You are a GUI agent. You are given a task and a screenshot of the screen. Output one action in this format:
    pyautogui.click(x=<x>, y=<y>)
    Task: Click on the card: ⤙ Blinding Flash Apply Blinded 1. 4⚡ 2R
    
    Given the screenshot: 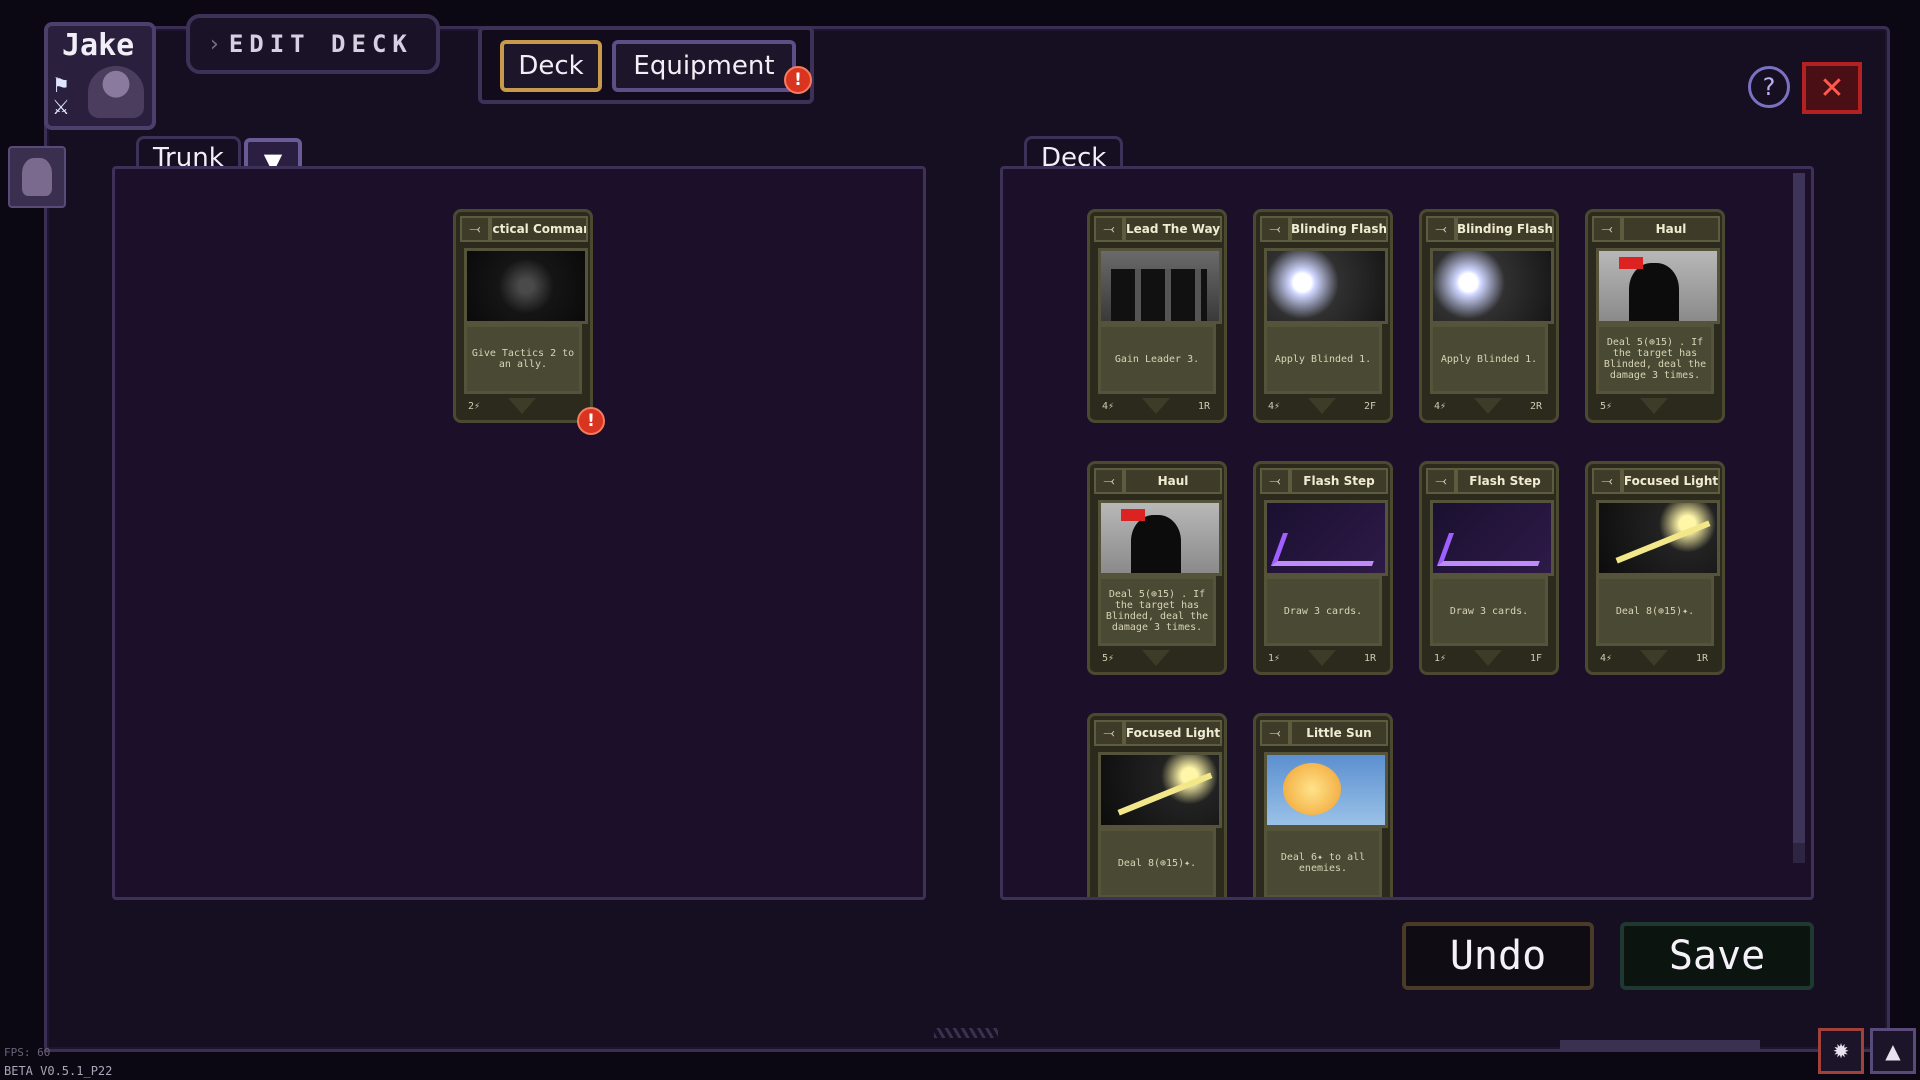 What is the action you would take?
    pyautogui.click(x=1489, y=316)
    